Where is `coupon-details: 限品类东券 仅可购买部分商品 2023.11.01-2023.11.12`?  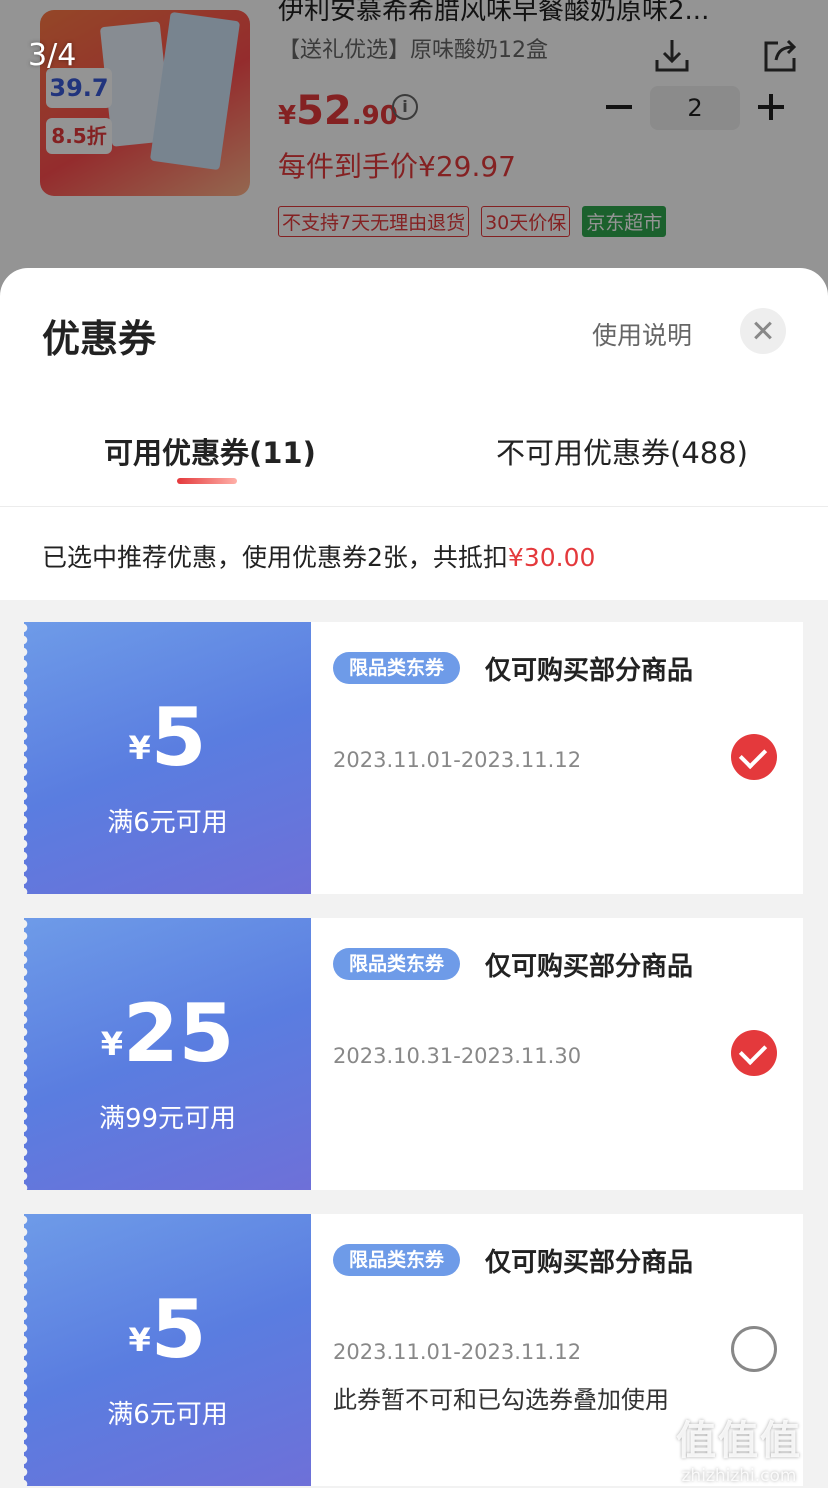
coupon-details: 限品类东券 仅可购买部分商品 2023.11.01-2023.11.12 is located at coordinates (557, 758).